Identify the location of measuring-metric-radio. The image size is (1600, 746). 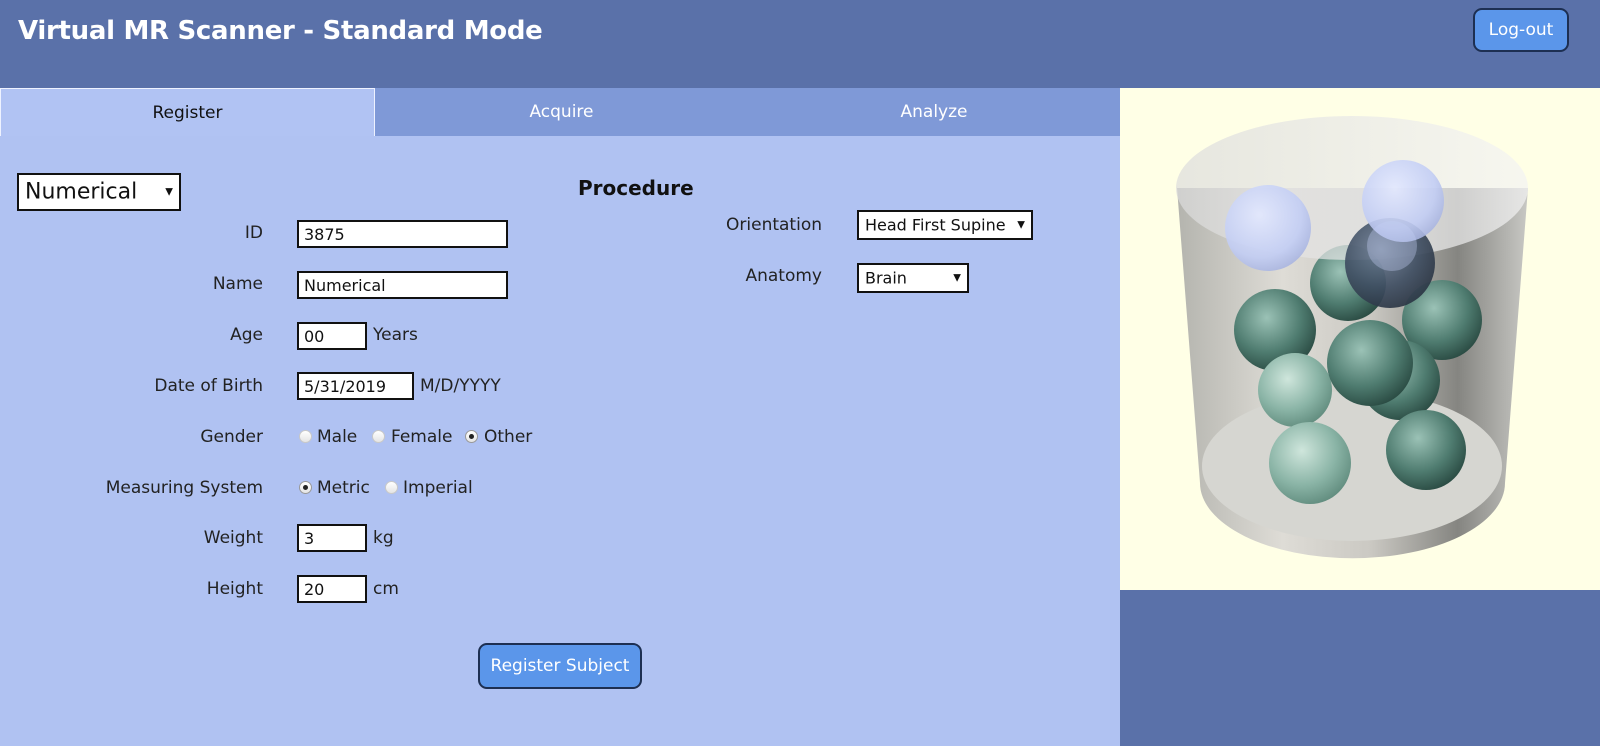
(305, 487).